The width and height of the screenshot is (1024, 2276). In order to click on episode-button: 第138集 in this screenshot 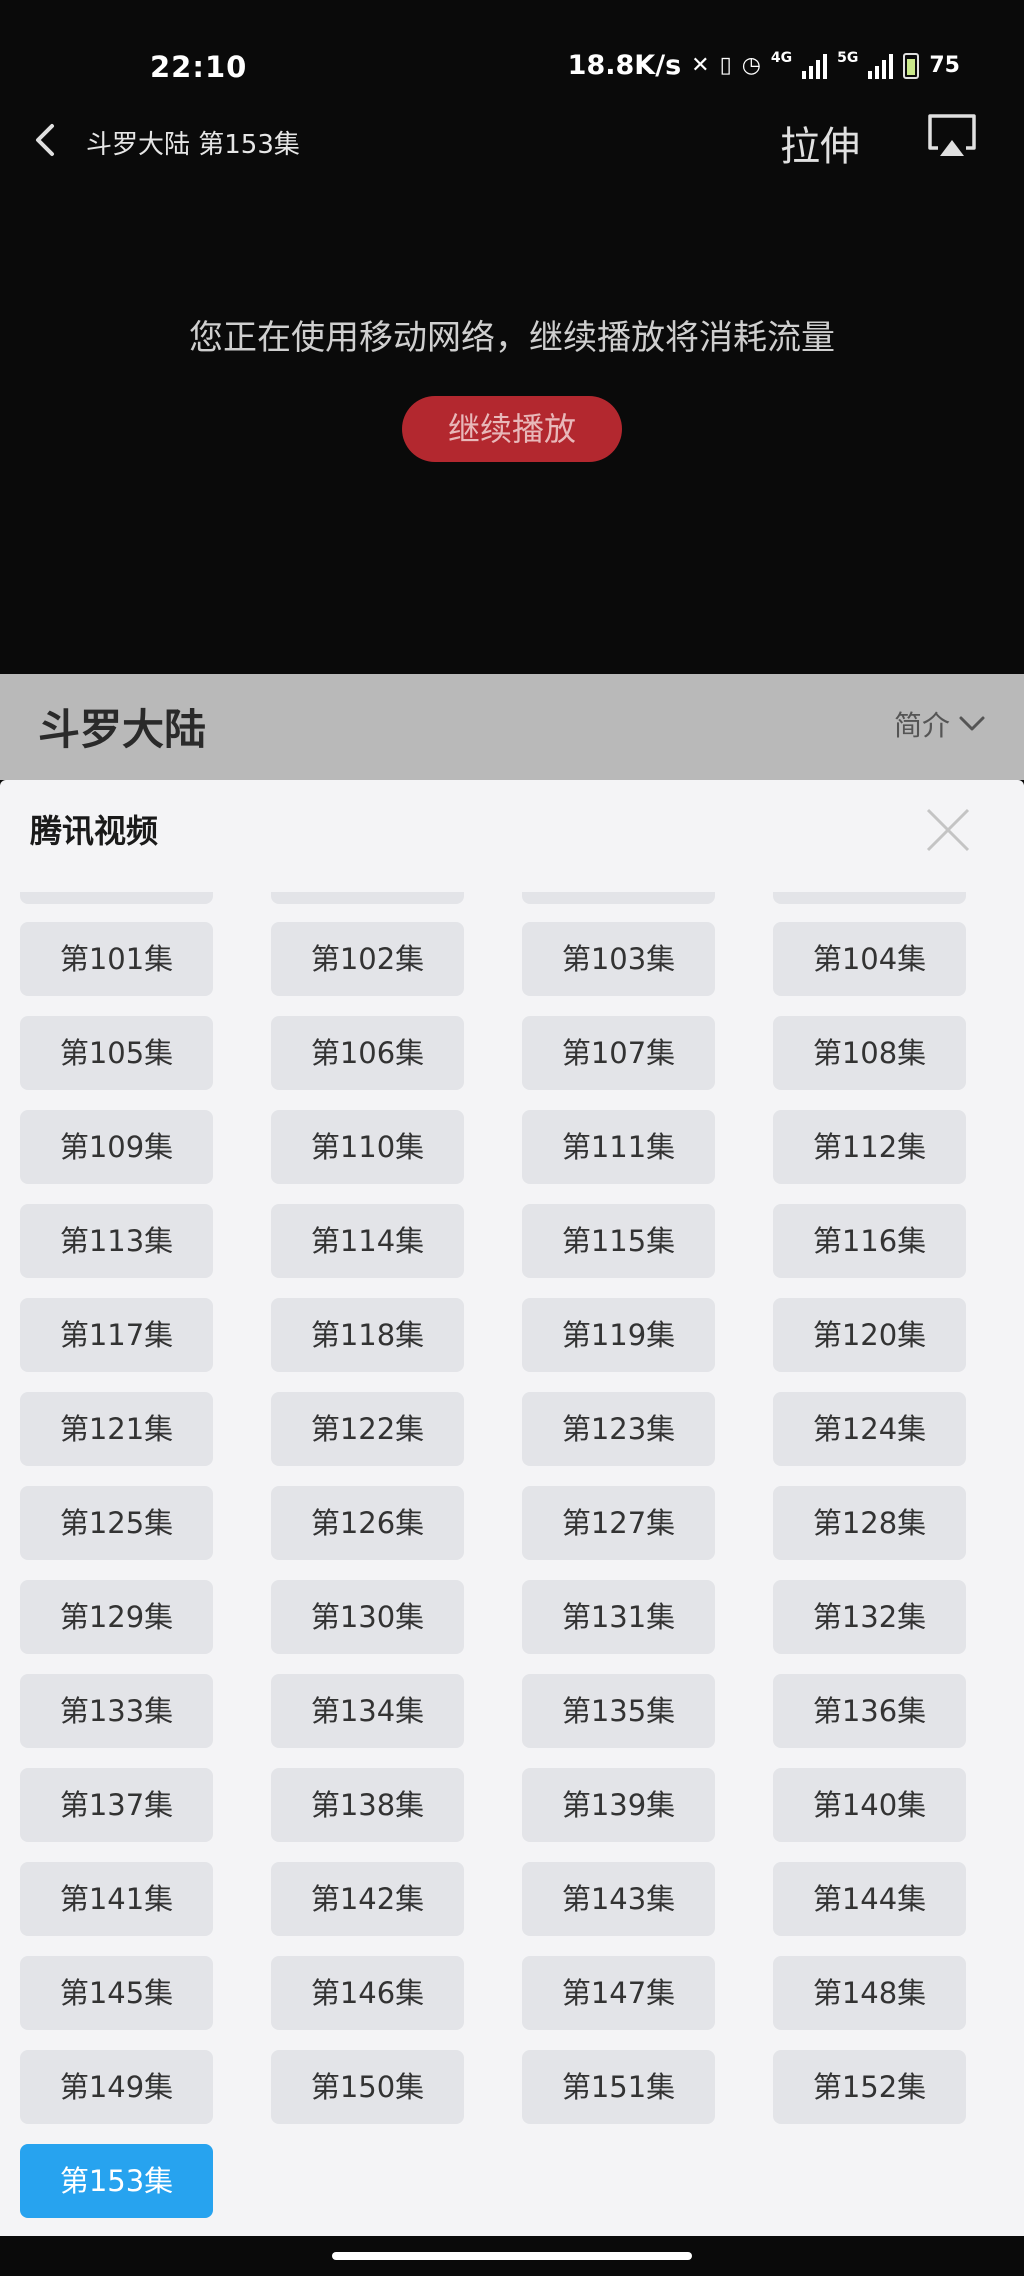, I will do `click(367, 1805)`.